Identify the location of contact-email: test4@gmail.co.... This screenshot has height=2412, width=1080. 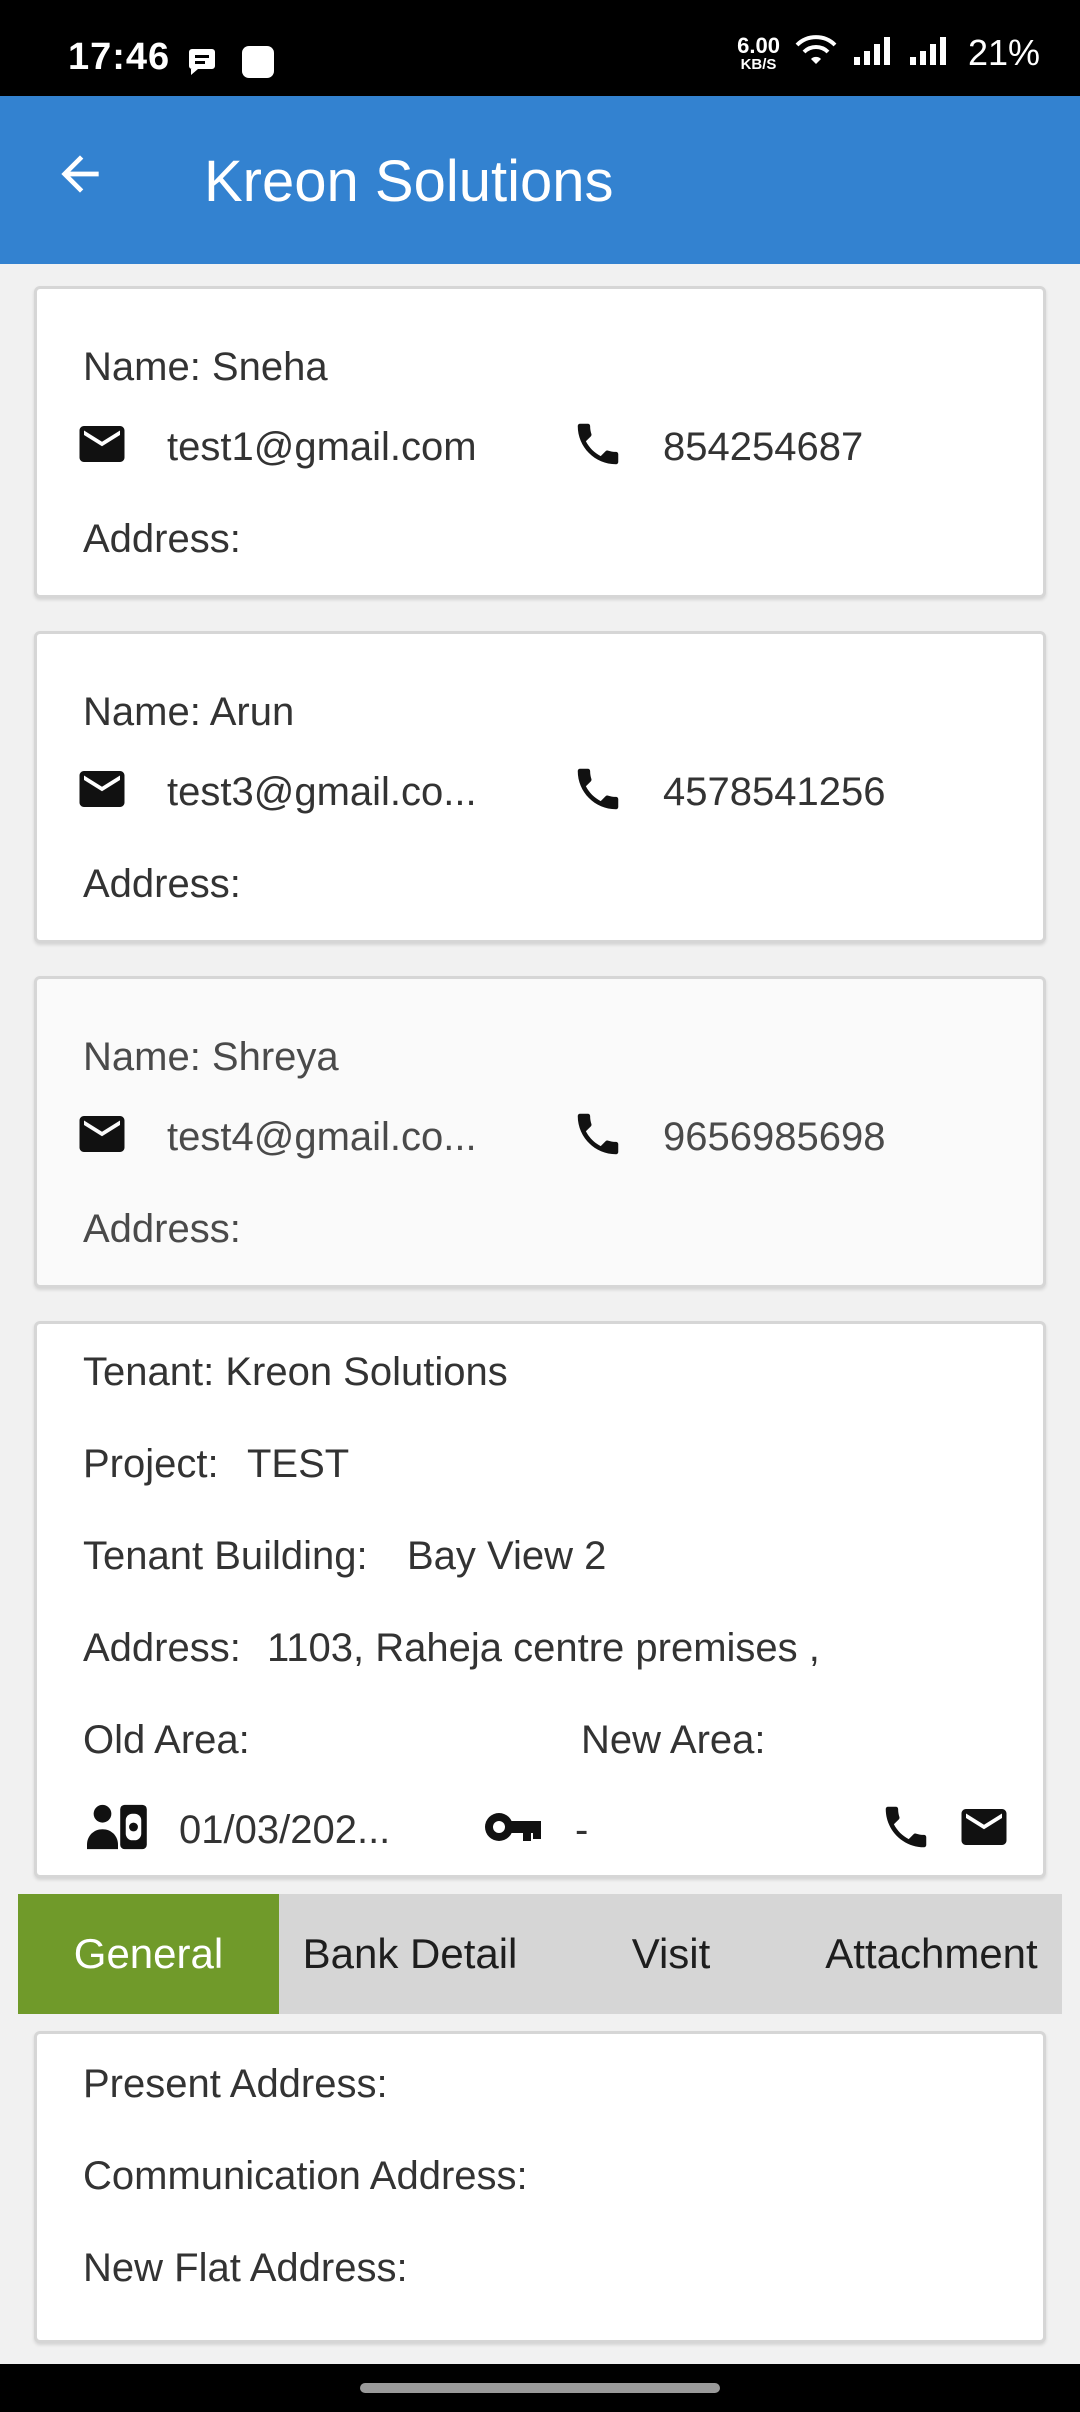
(322, 1137).